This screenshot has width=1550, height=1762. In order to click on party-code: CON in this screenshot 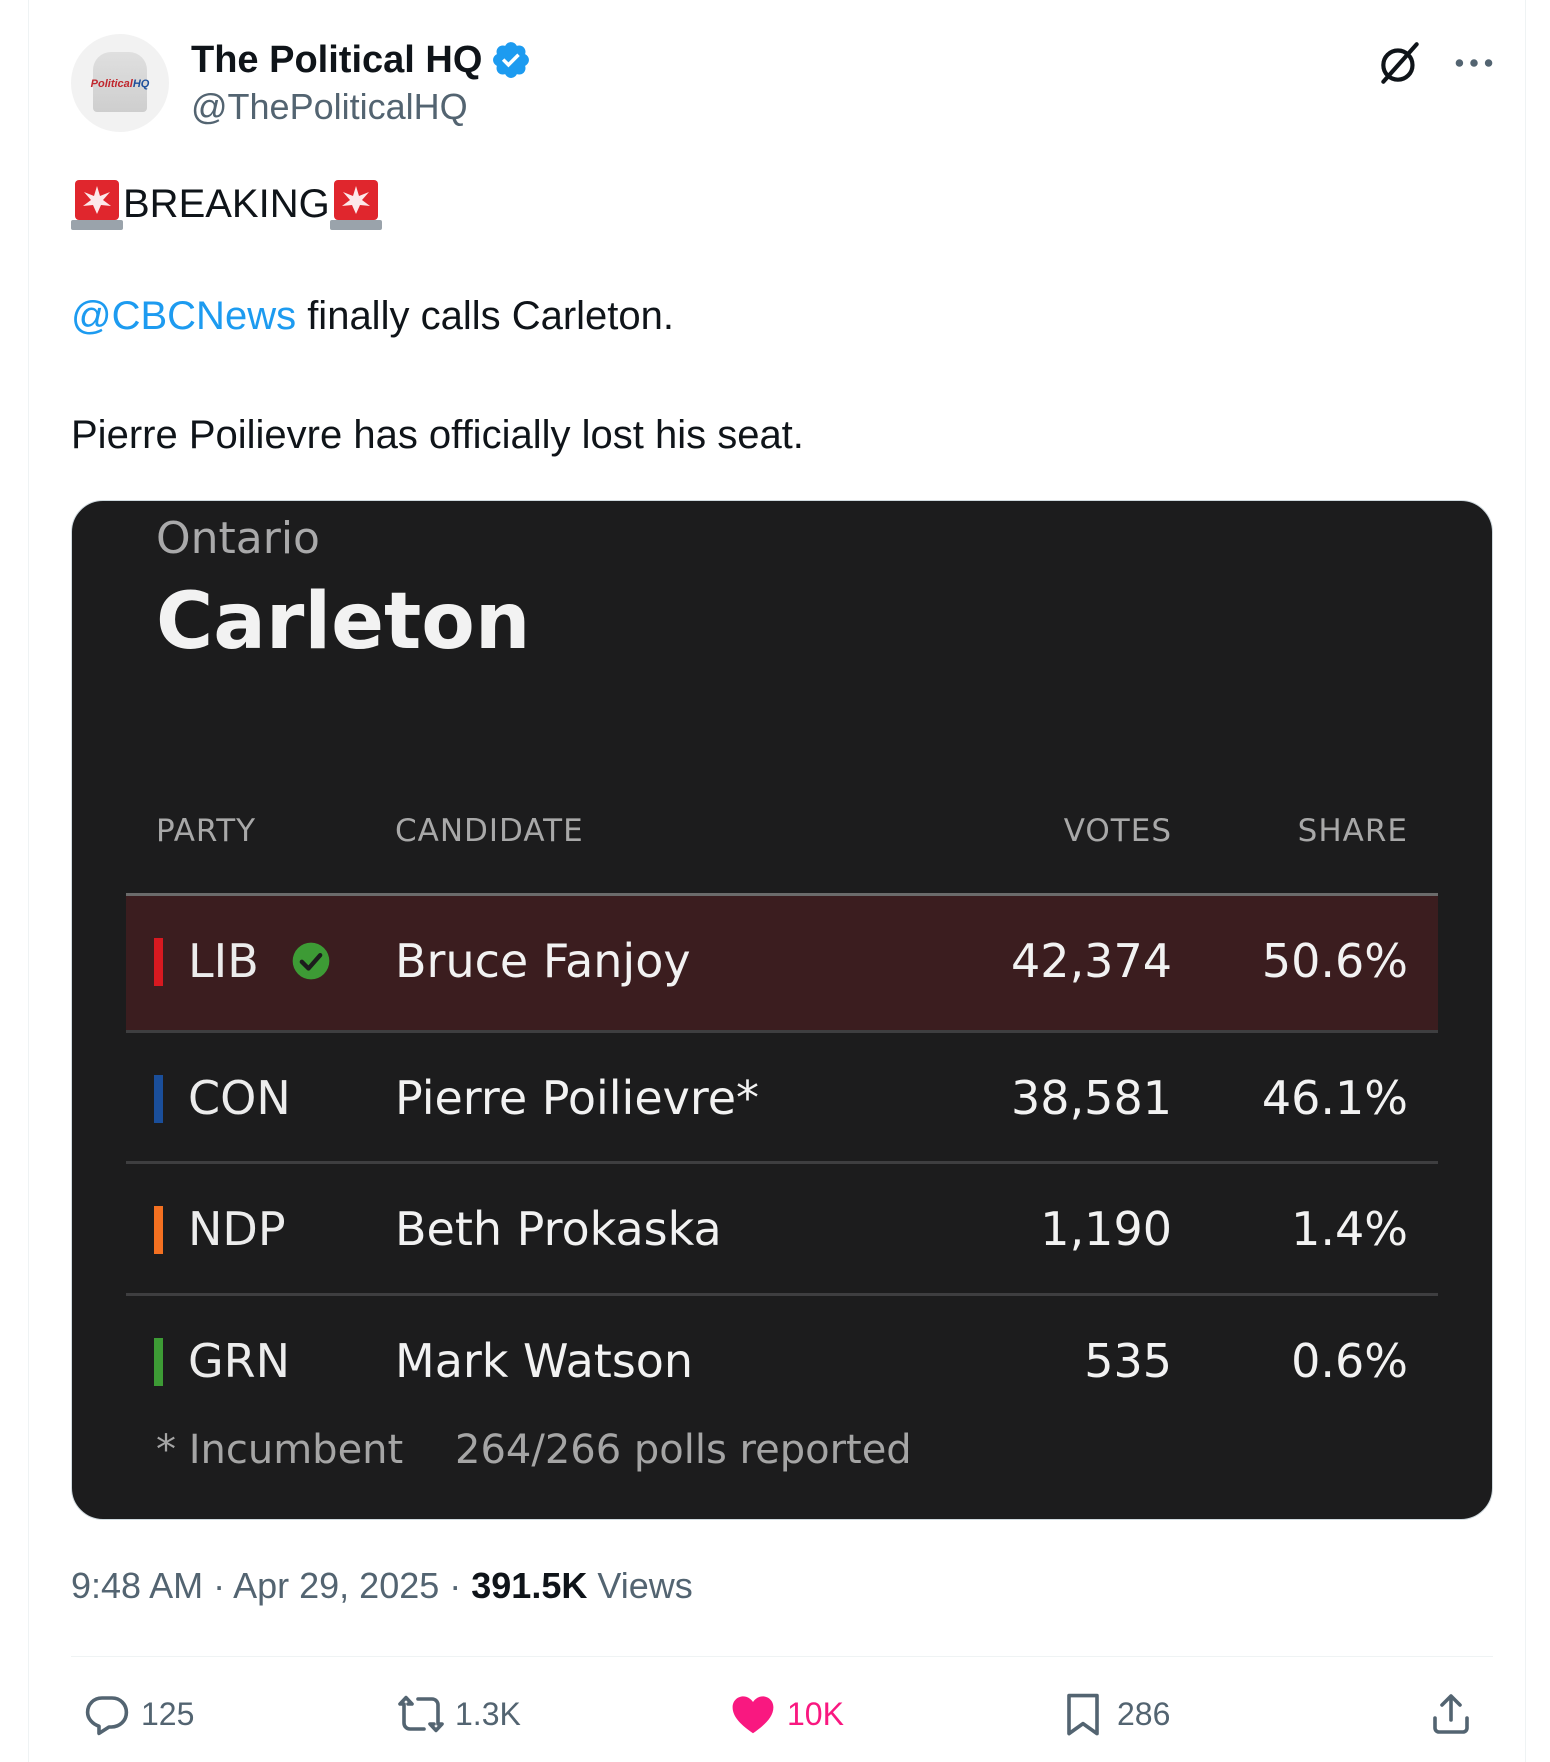, I will do `click(239, 1098)`.